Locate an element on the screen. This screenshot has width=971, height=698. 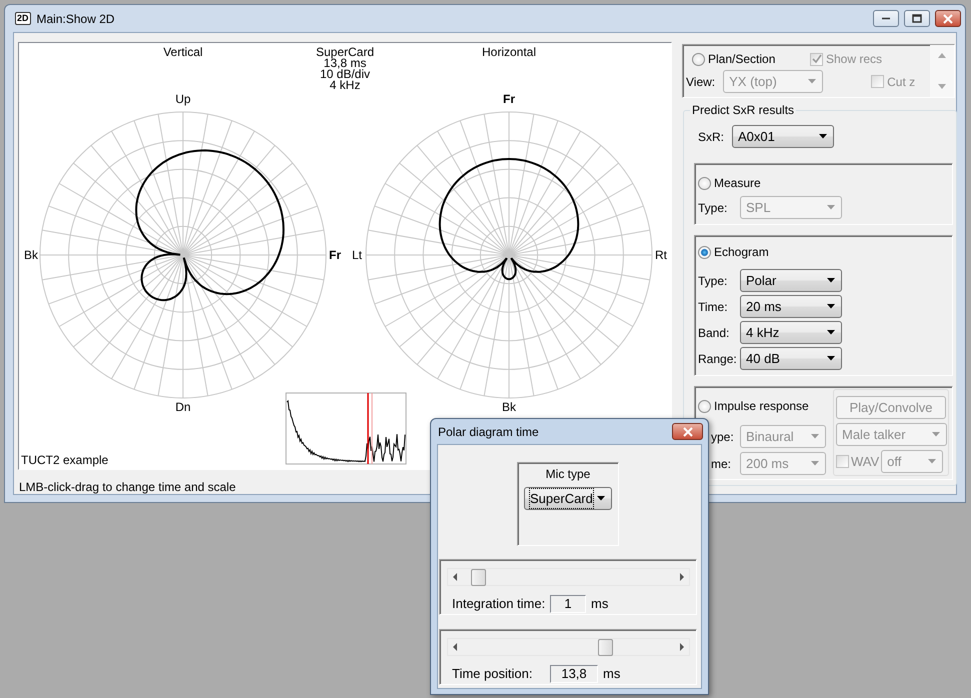
axis-label: Lt is located at coordinates (357, 255).